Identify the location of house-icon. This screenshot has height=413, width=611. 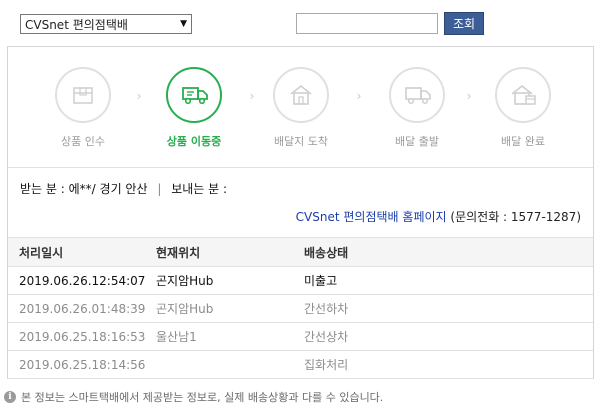
(301, 95).